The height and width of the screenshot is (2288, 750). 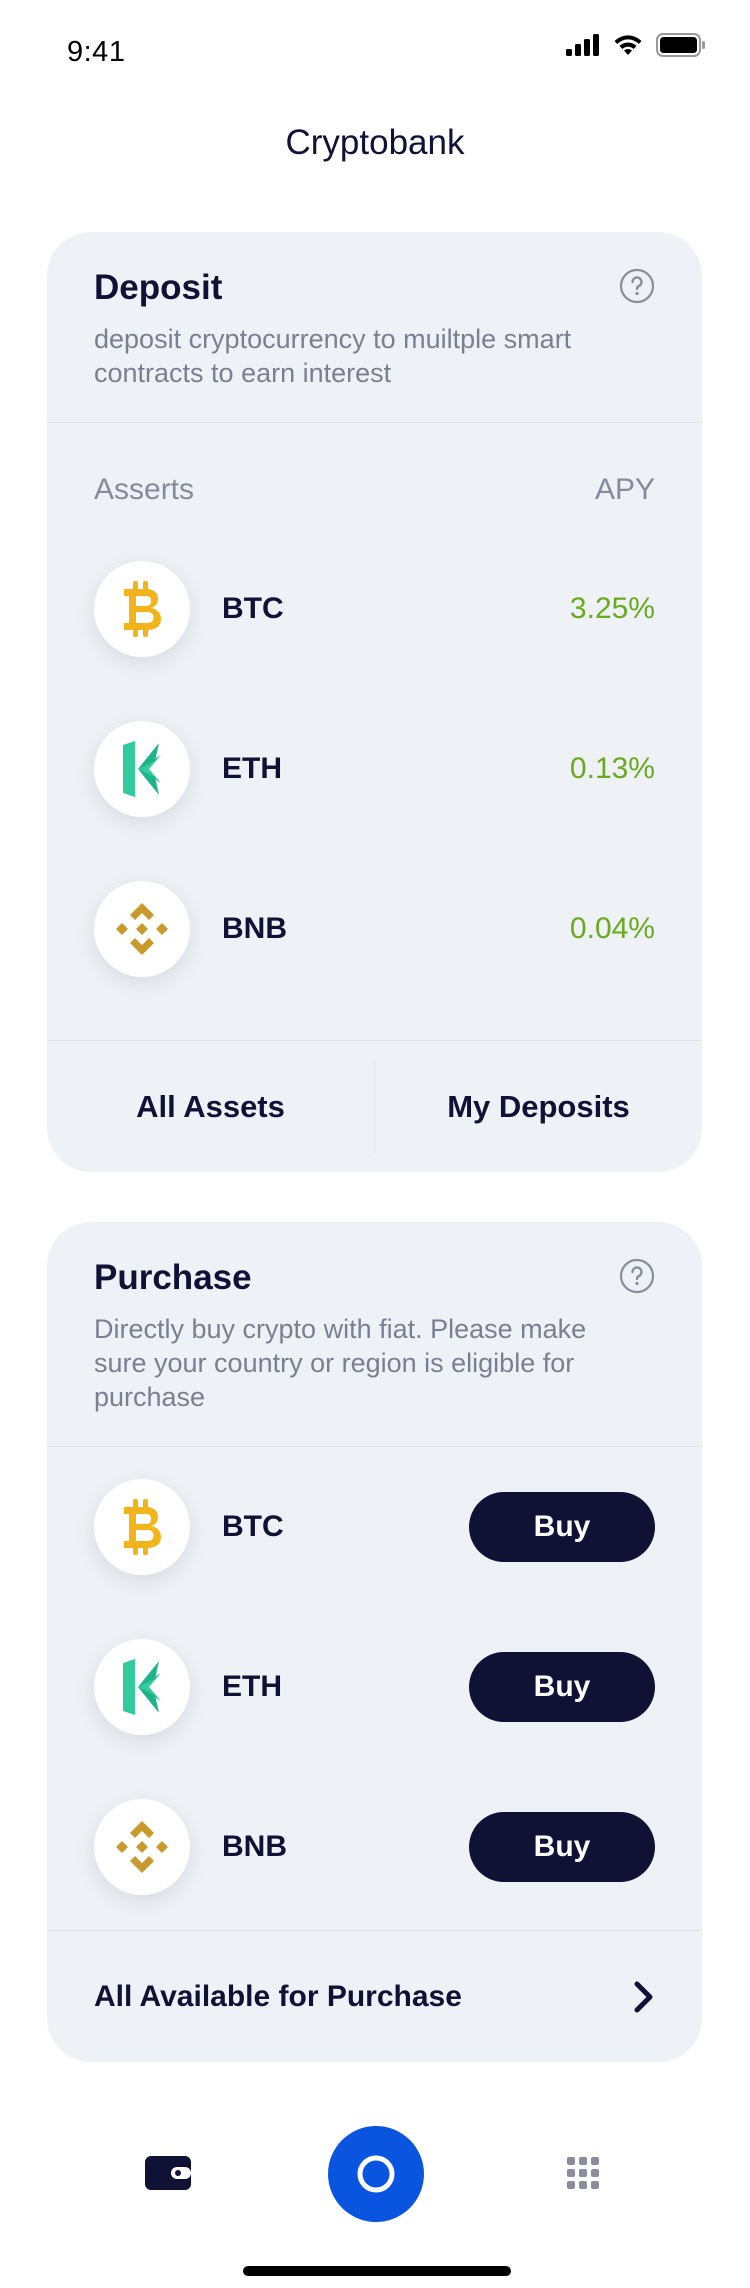 I want to click on tab-menu, so click(x=583, y=2175).